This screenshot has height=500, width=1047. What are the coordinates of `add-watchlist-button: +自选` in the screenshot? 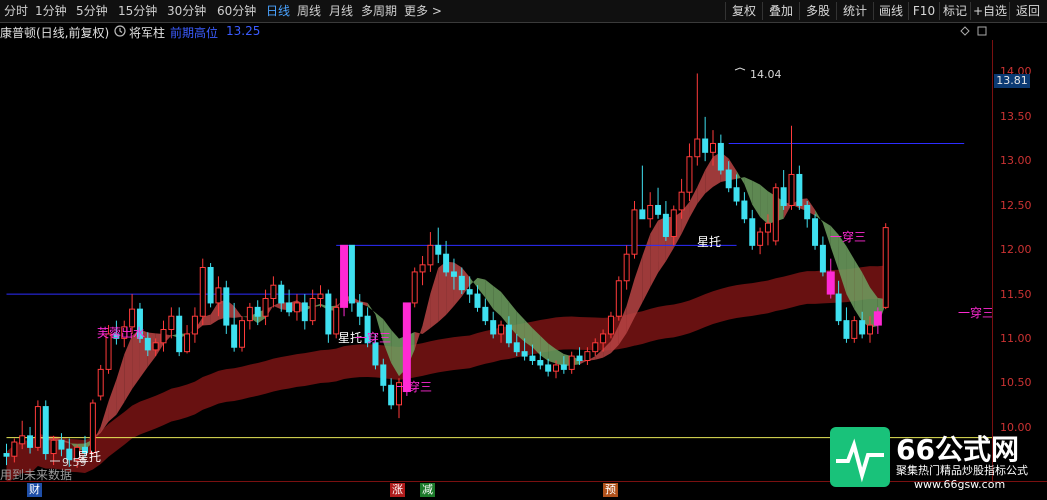 It's located at (989, 11).